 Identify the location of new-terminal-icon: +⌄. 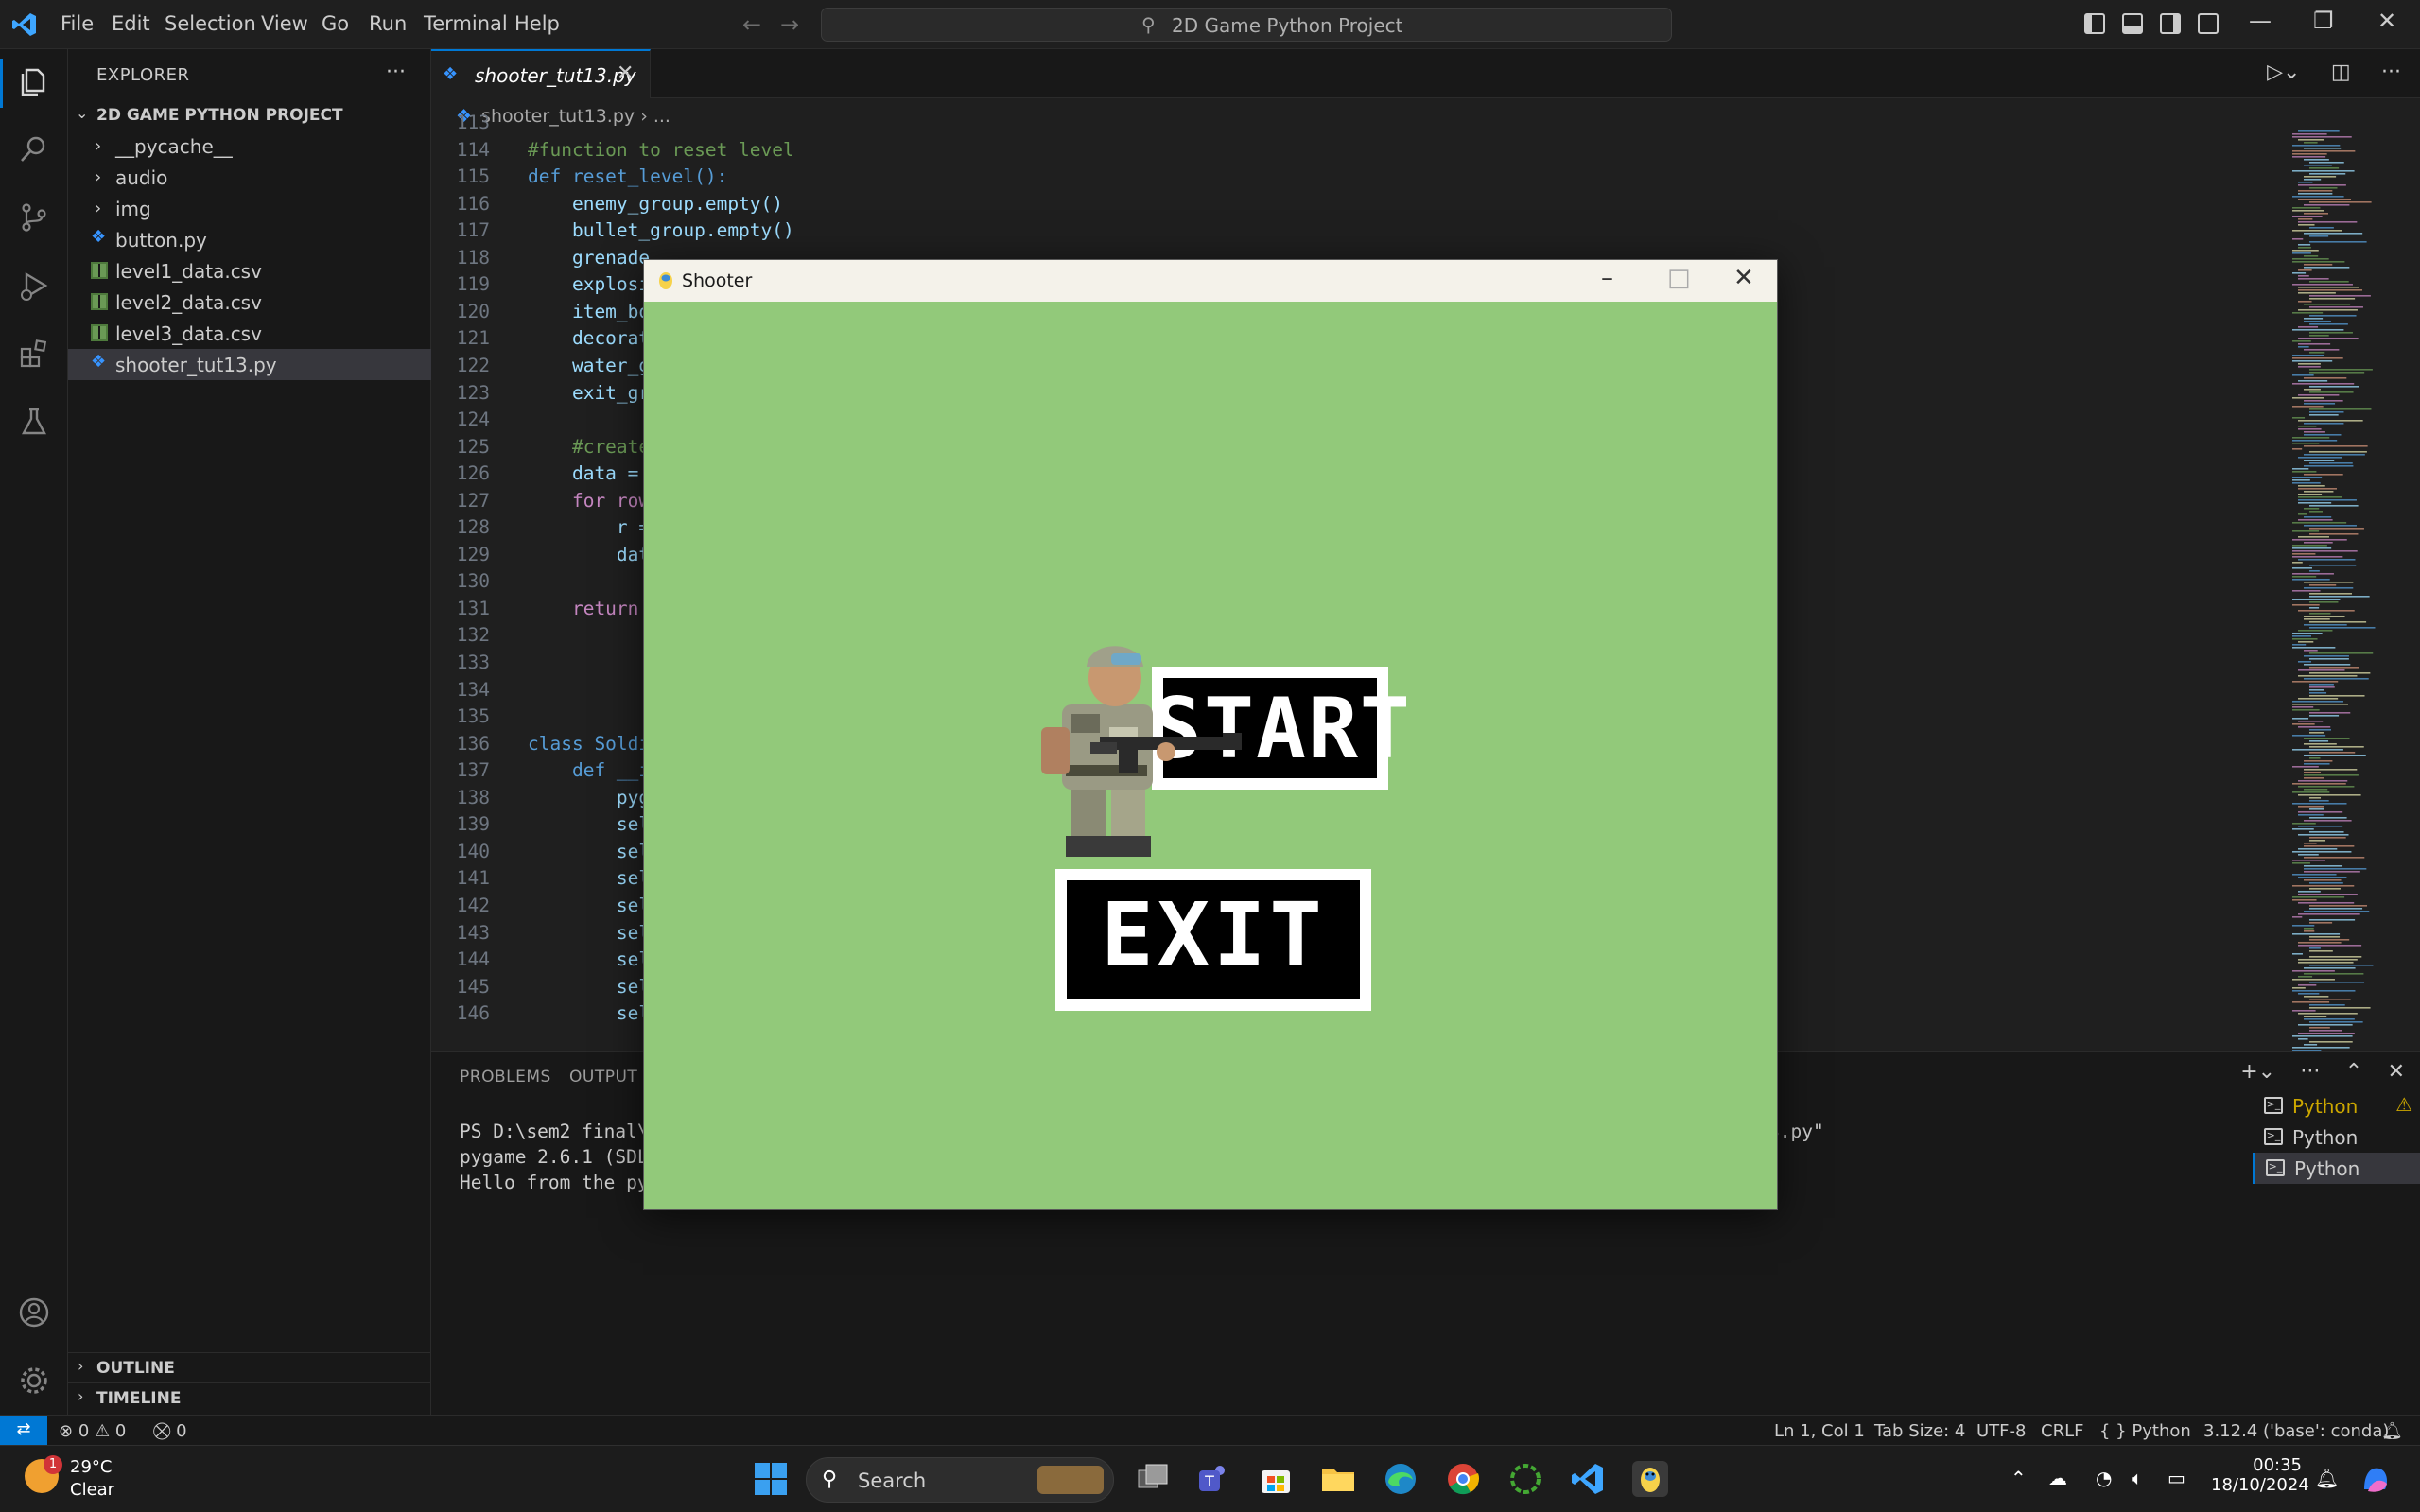
(2257, 1072).